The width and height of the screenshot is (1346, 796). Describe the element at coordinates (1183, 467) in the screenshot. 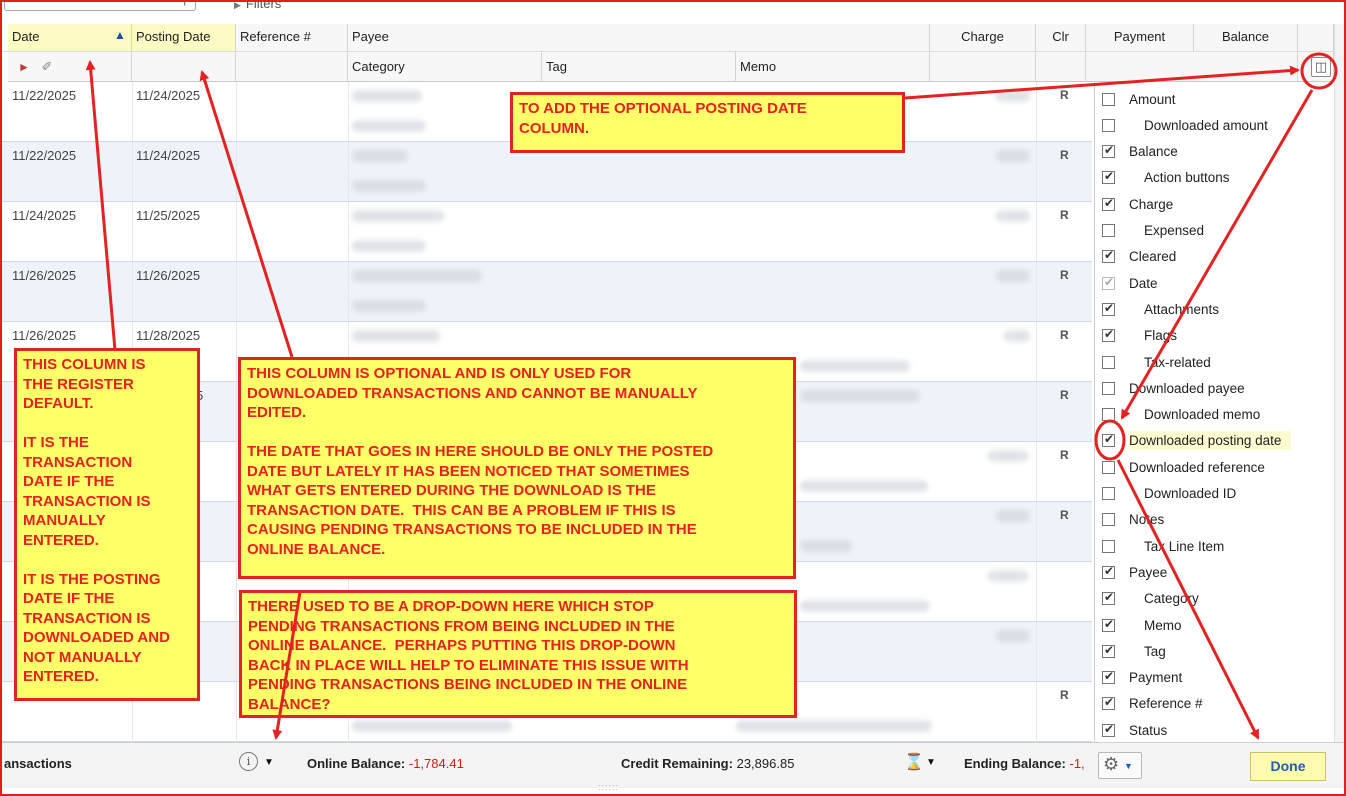

I see `column-option-downloaded-reference: Downloaded reference` at that location.